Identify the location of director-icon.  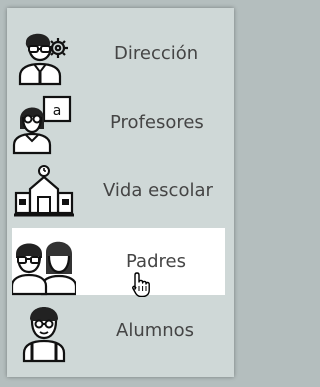
(44, 54).